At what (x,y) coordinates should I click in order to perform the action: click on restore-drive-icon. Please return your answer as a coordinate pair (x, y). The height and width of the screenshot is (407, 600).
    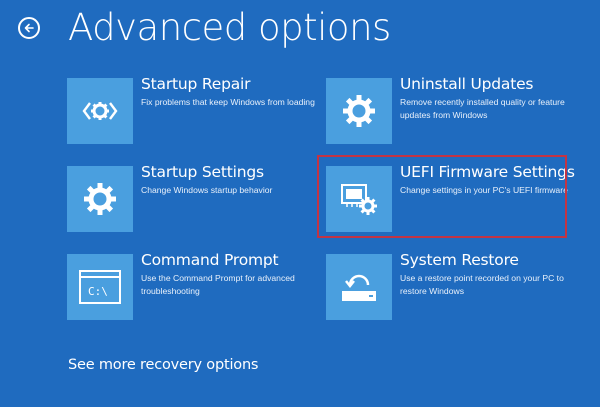
    Looking at the image, I should click on (359, 287).